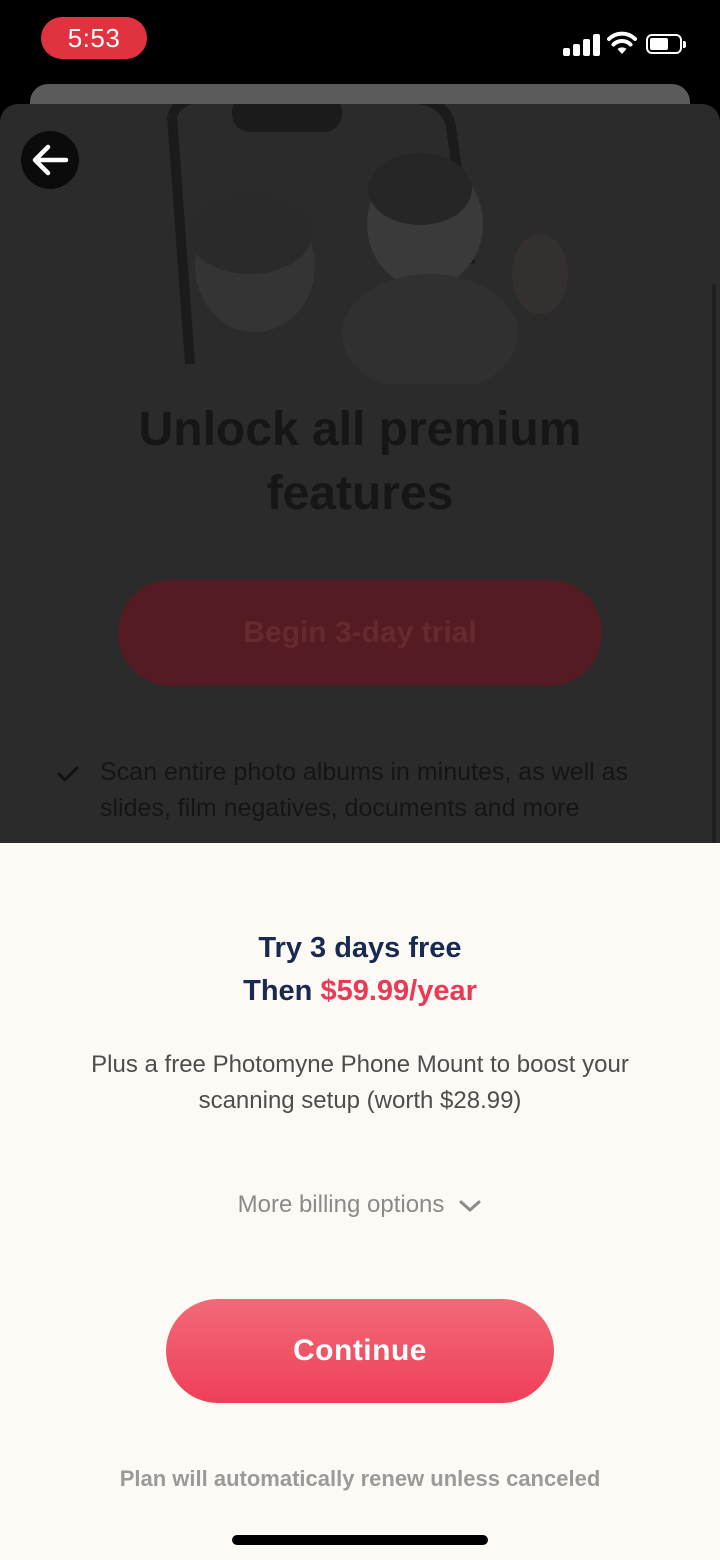  I want to click on price-line: Then $59.99/year, so click(360, 991).